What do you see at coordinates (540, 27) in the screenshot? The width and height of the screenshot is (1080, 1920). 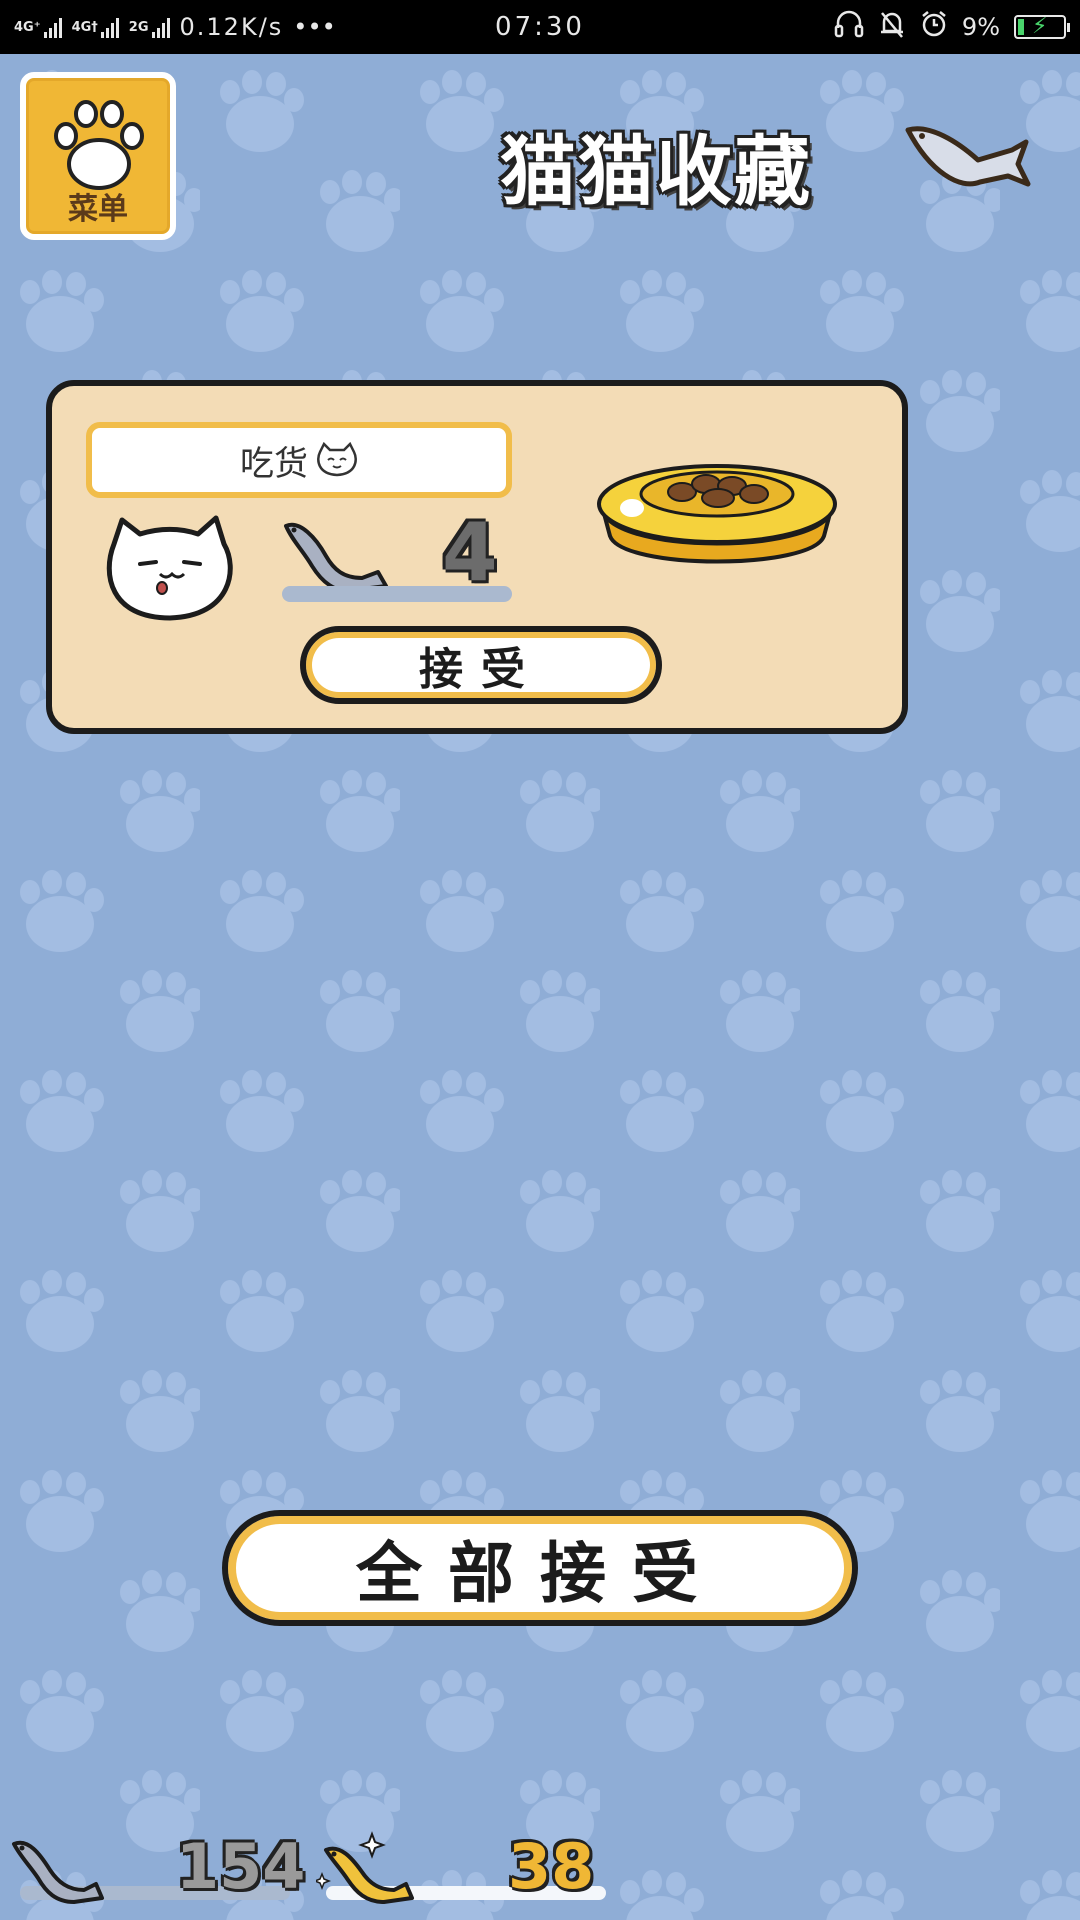 I see `status-bar: 4G⁺ 4G† 2G 0.12K/s ••• 07:30 9% ⚡` at bounding box center [540, 27].